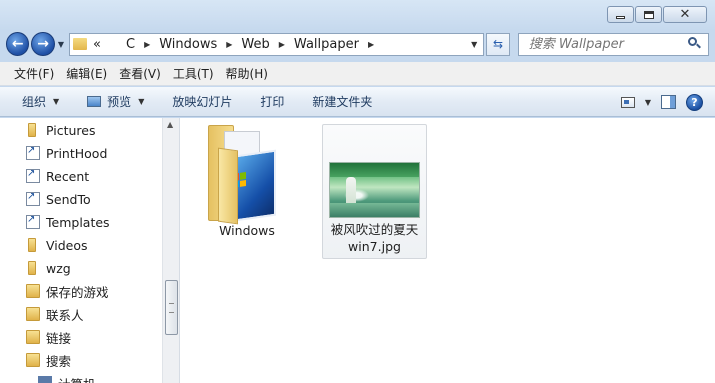  Describe the element at coordinates (228, 186) in the screenshot. I see `folder-front` at that location.